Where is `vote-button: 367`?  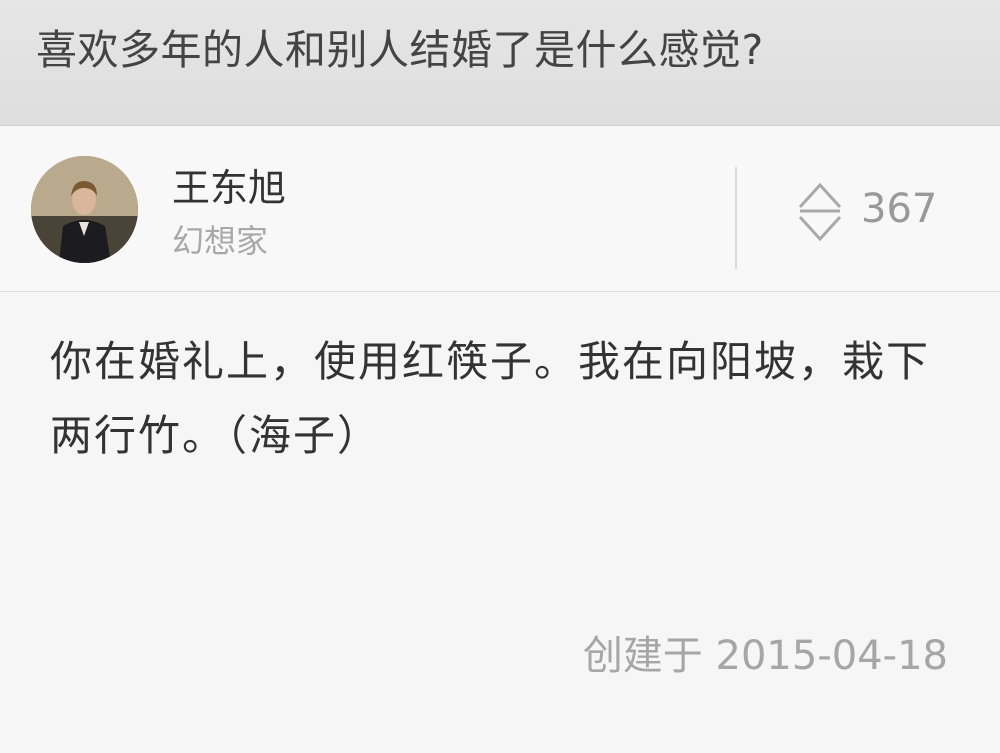
vote-button: 367 is located at coordinates (876, 211).